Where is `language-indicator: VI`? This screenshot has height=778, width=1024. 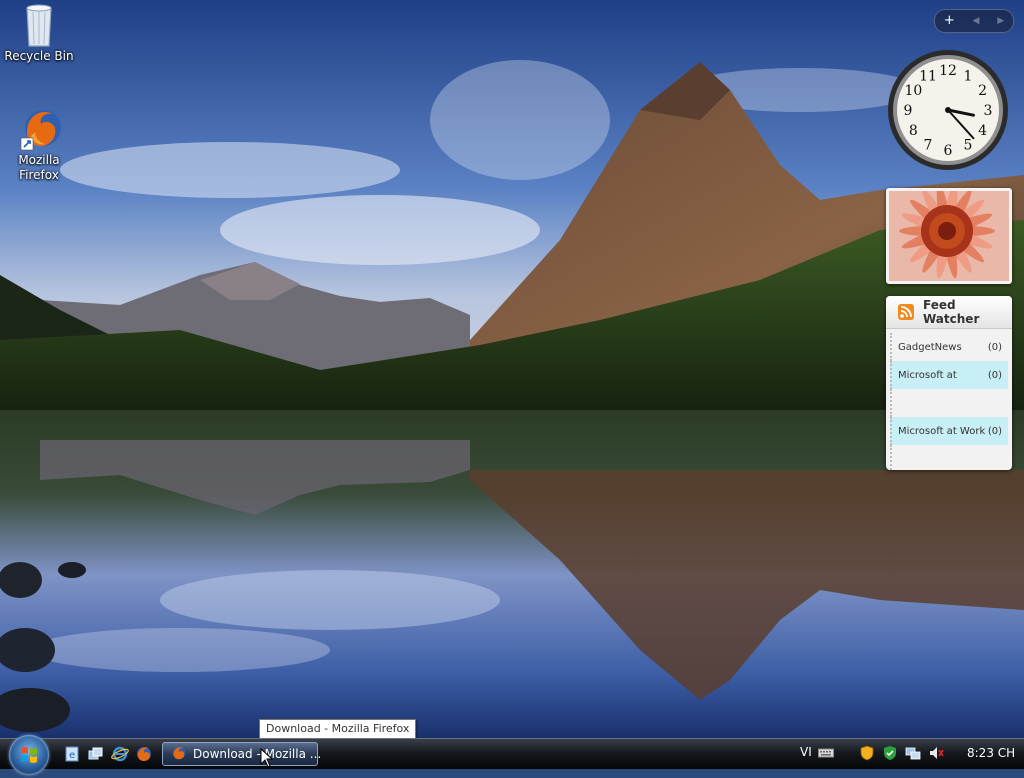 language-indicator: VI is located at coordinates (806, 752).